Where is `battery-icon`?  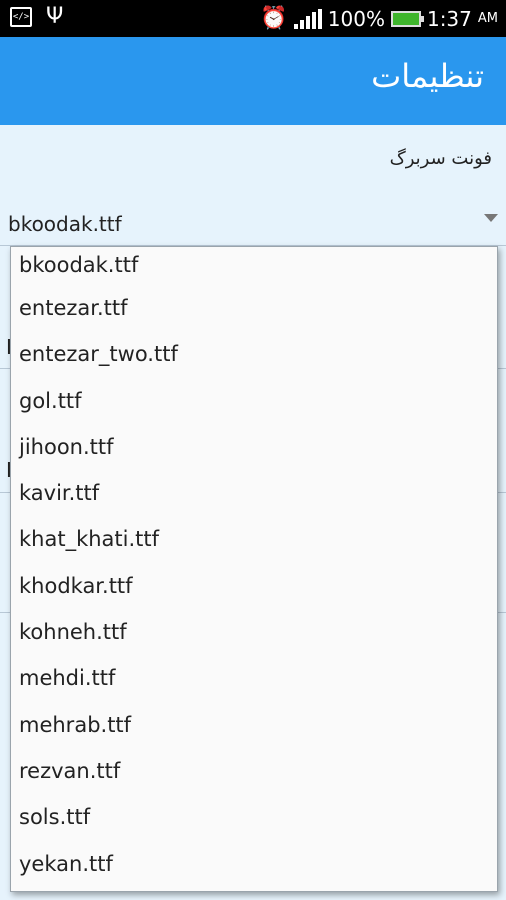
battery-icon is located at coordinates (407, 18).